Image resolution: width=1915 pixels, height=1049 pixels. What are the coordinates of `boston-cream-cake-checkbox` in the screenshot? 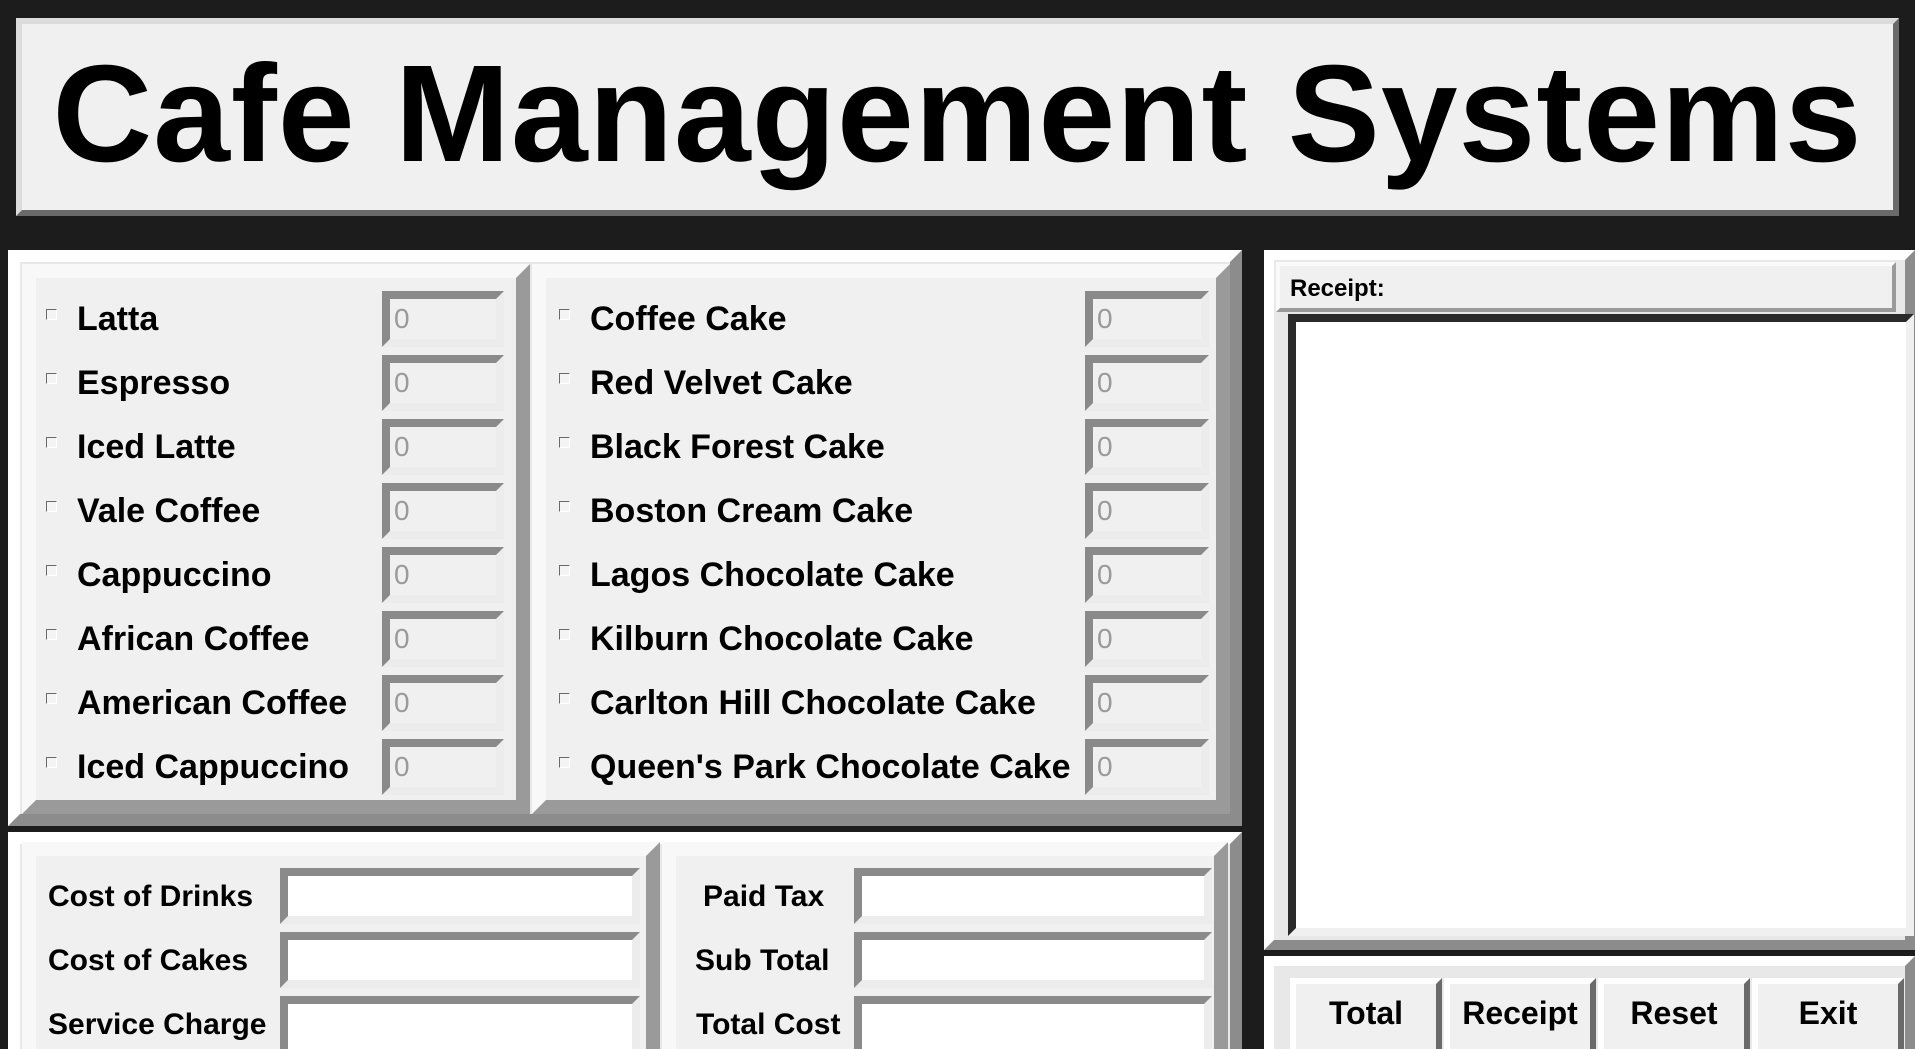 It's located at (564, 506).